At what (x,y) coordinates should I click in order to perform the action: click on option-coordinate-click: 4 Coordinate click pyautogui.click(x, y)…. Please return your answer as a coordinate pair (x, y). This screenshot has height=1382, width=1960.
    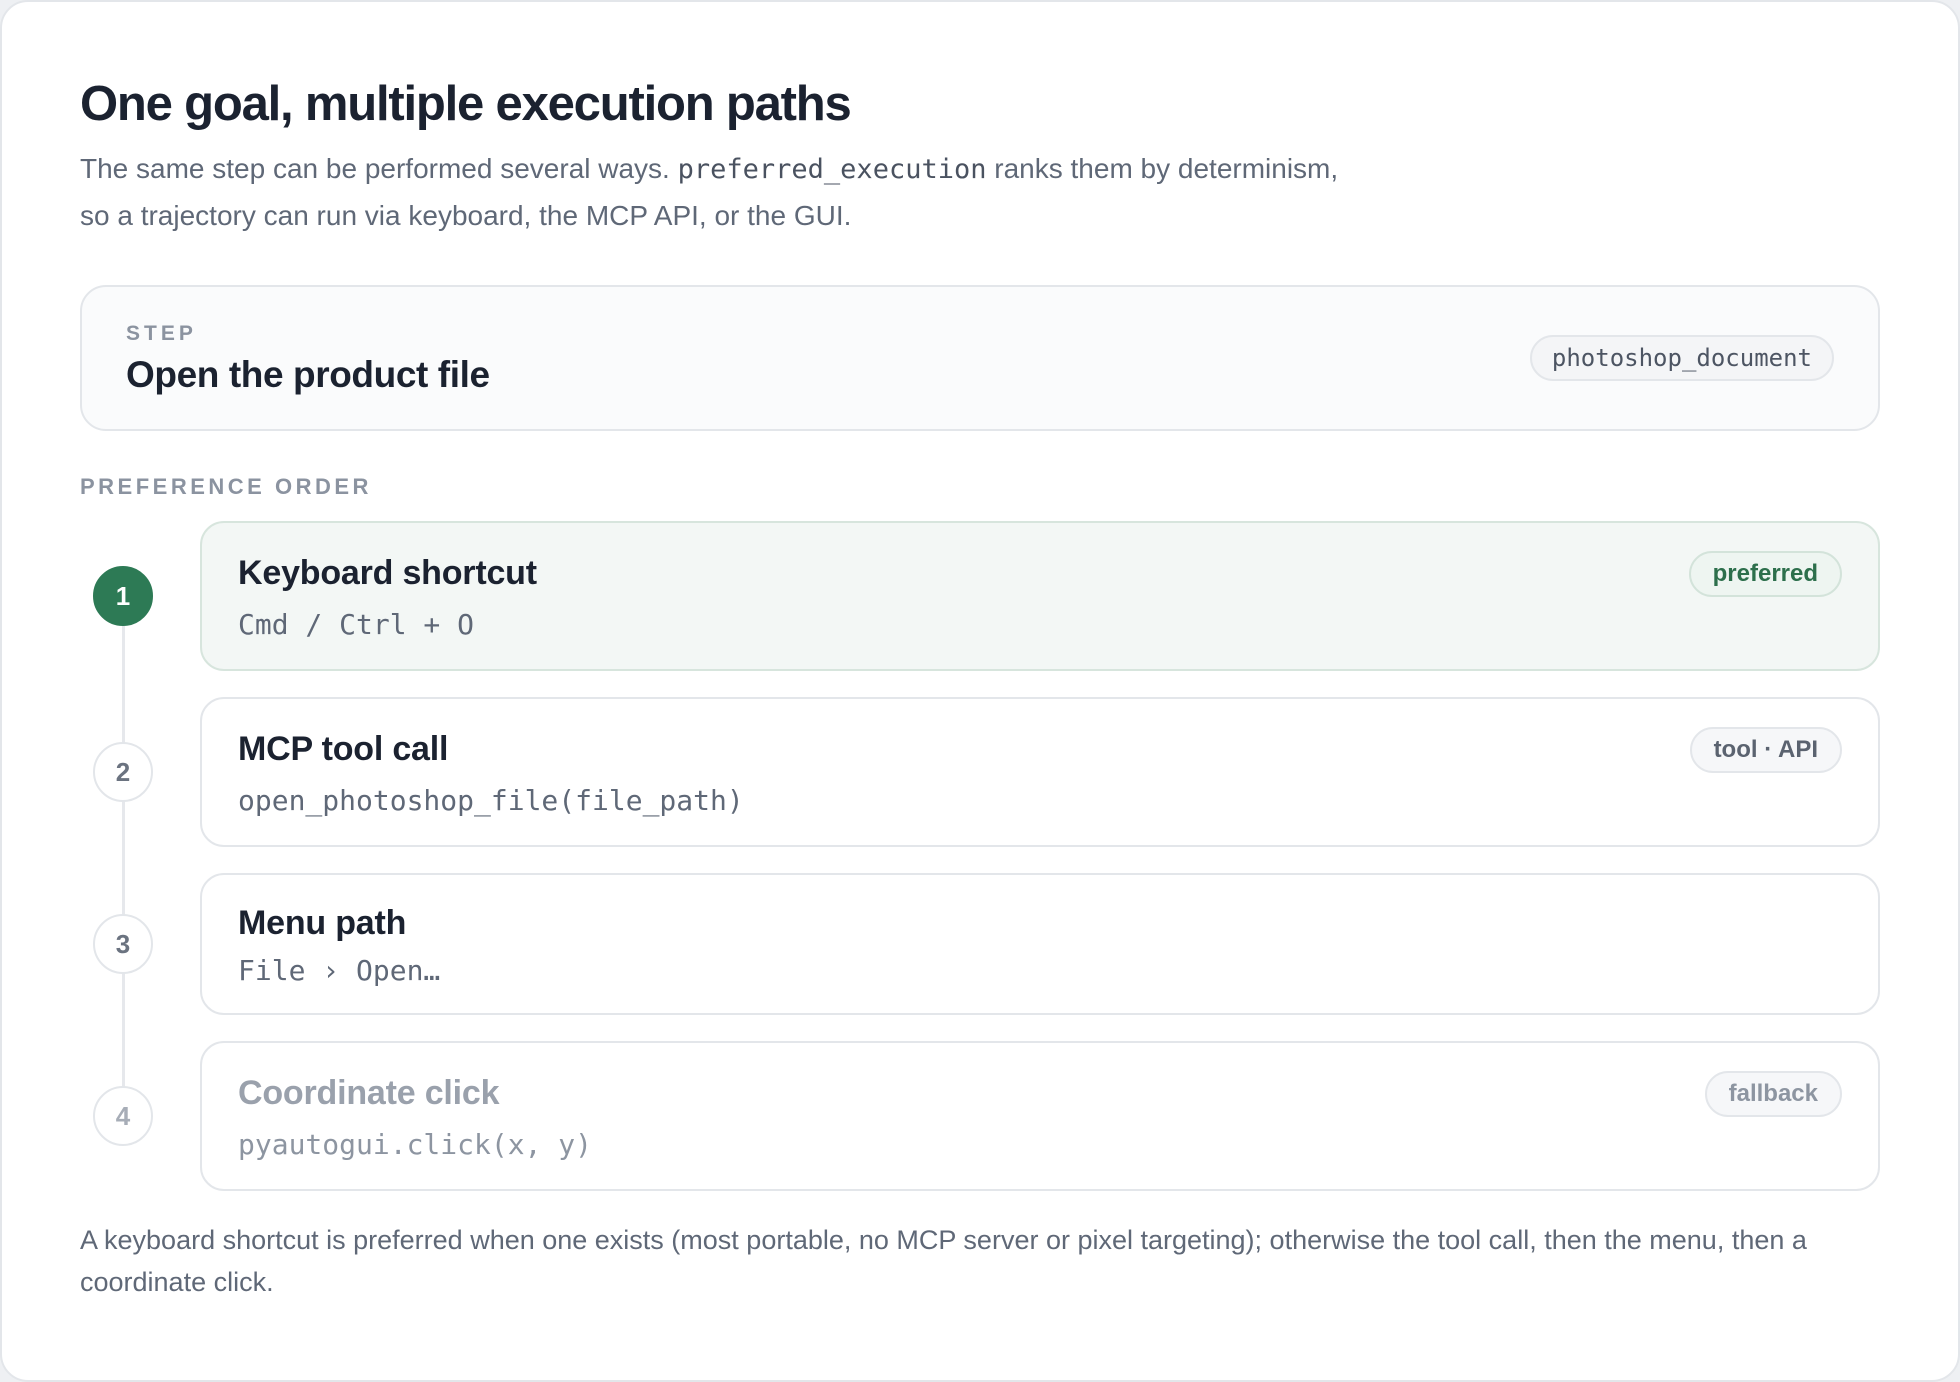
    Looking at the image, I should click on (980, 1116).